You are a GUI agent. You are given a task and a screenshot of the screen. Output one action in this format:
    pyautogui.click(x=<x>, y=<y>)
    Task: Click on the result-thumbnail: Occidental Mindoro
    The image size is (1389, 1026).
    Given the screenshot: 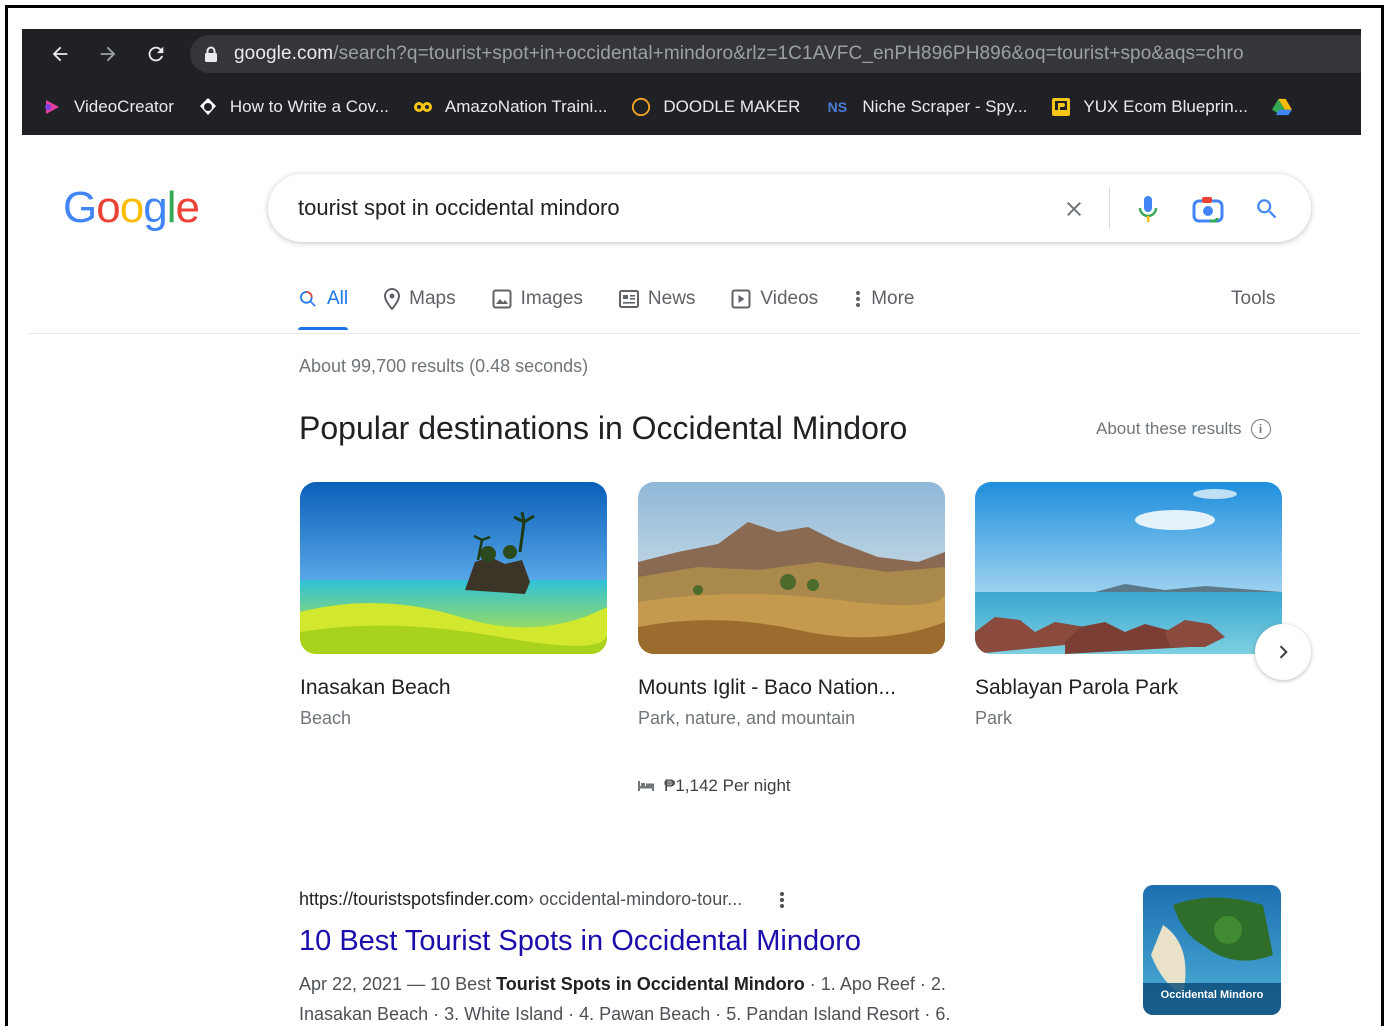 What is the action you would take?
    pyautogui.click(x=1212, y=950)
    